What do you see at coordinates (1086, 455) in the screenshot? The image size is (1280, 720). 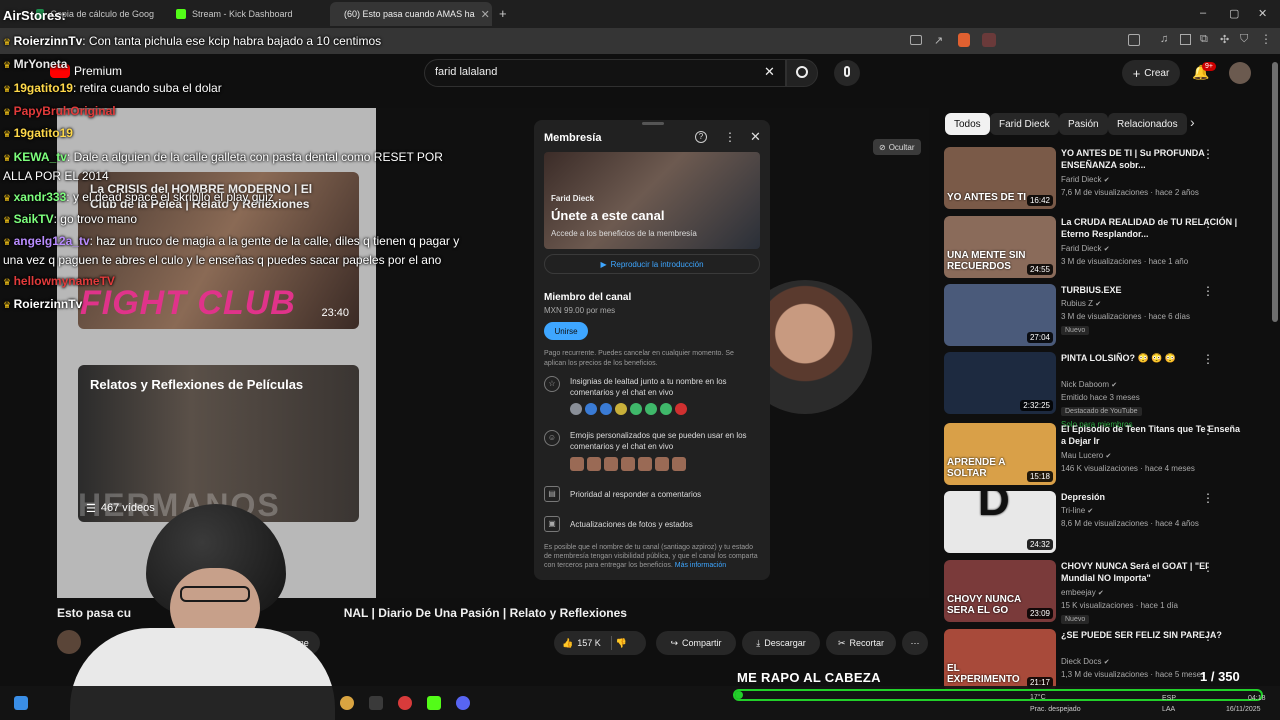 I see `channel-name: Mau Lucero ✔` at bounding box center [1086, 455].